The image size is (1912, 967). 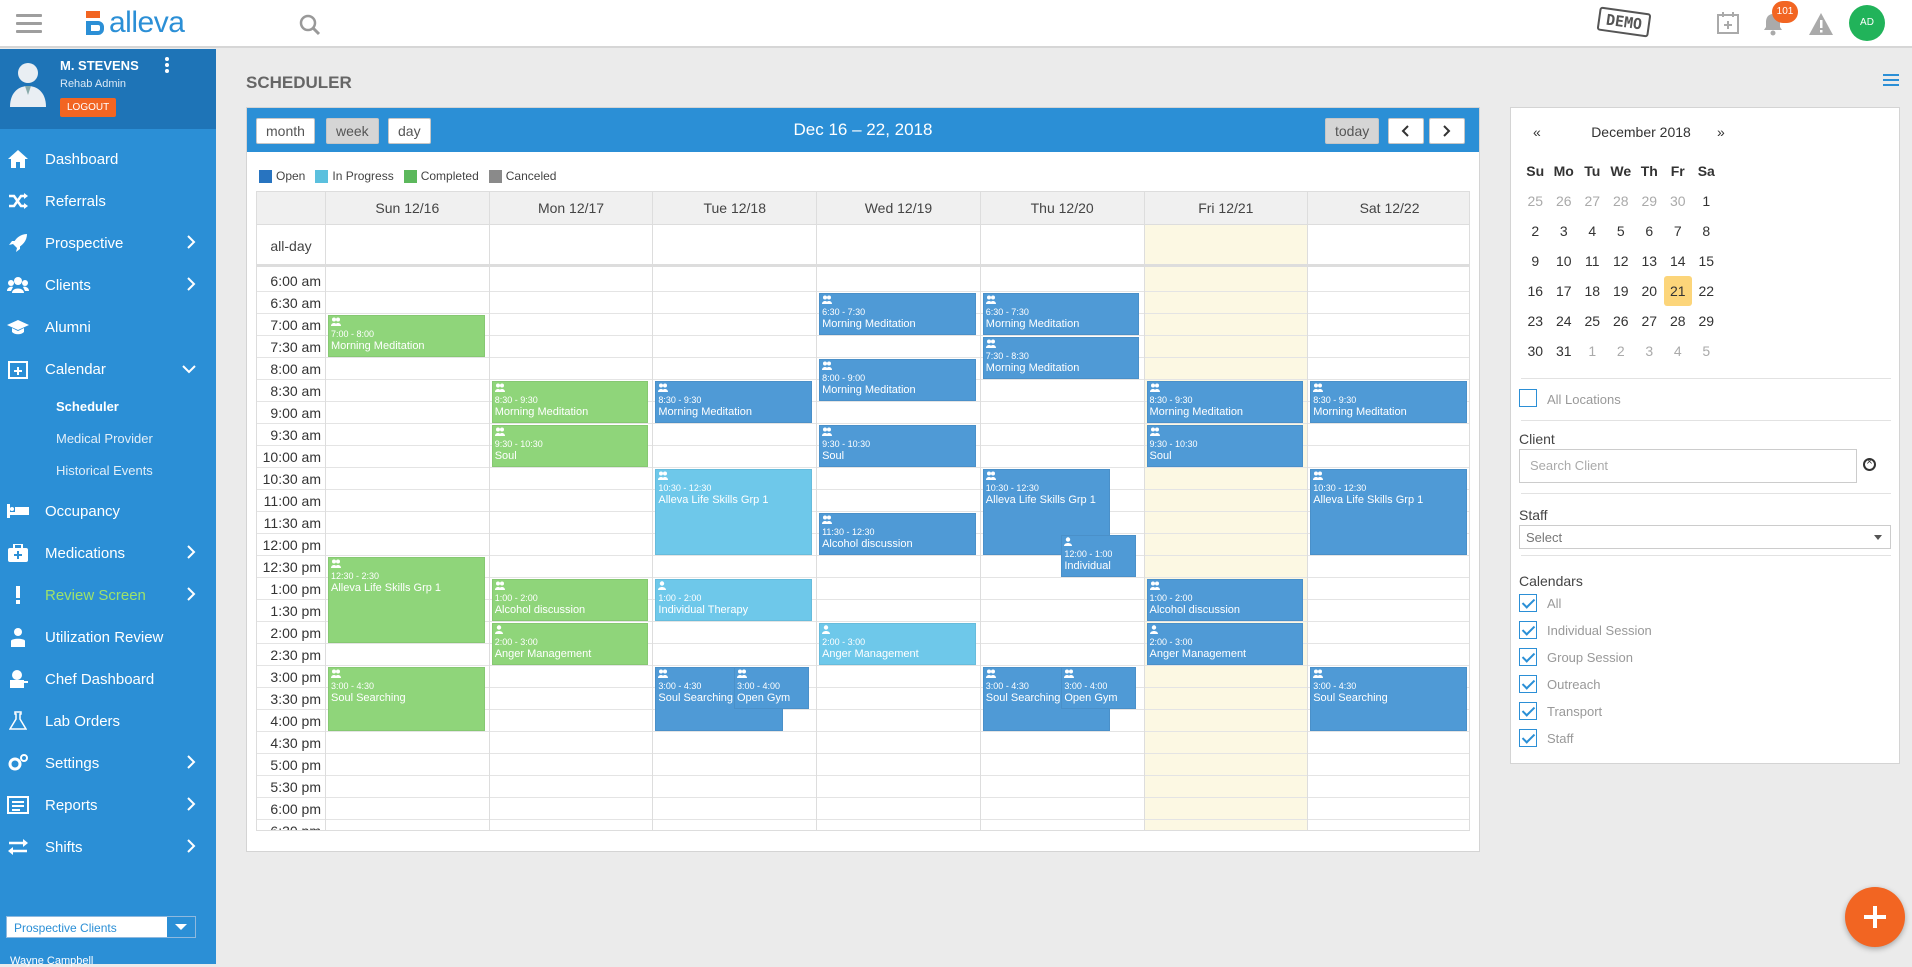 I want to click on mini-cal-day: 20, so click(x=1649, y=291).